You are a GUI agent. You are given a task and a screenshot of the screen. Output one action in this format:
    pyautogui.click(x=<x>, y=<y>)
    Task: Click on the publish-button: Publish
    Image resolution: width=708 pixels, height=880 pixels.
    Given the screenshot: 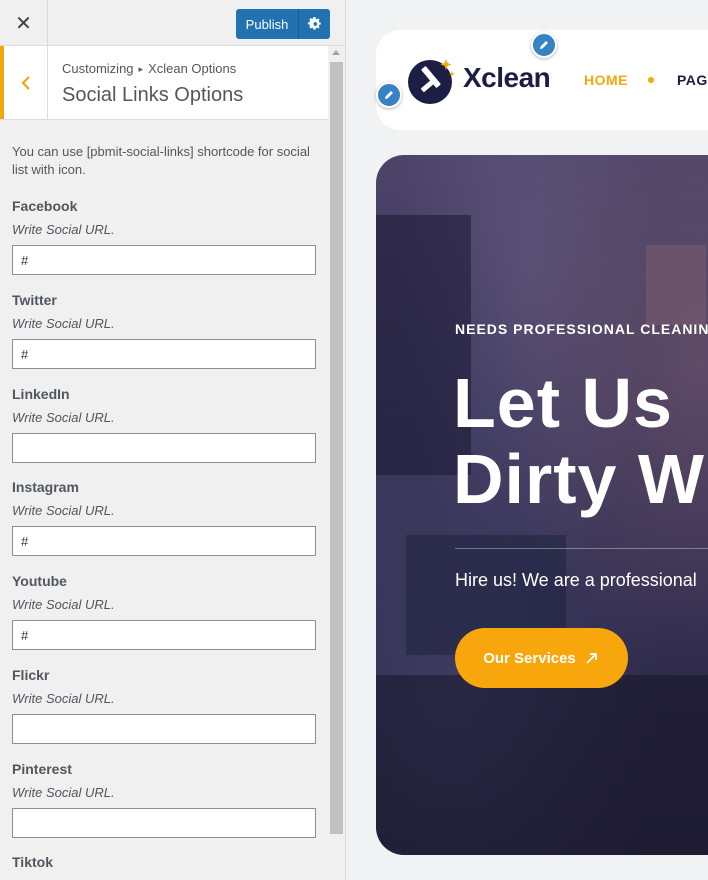 What is the action you would take?
    pyautogui.click(x=267, y=24)
    